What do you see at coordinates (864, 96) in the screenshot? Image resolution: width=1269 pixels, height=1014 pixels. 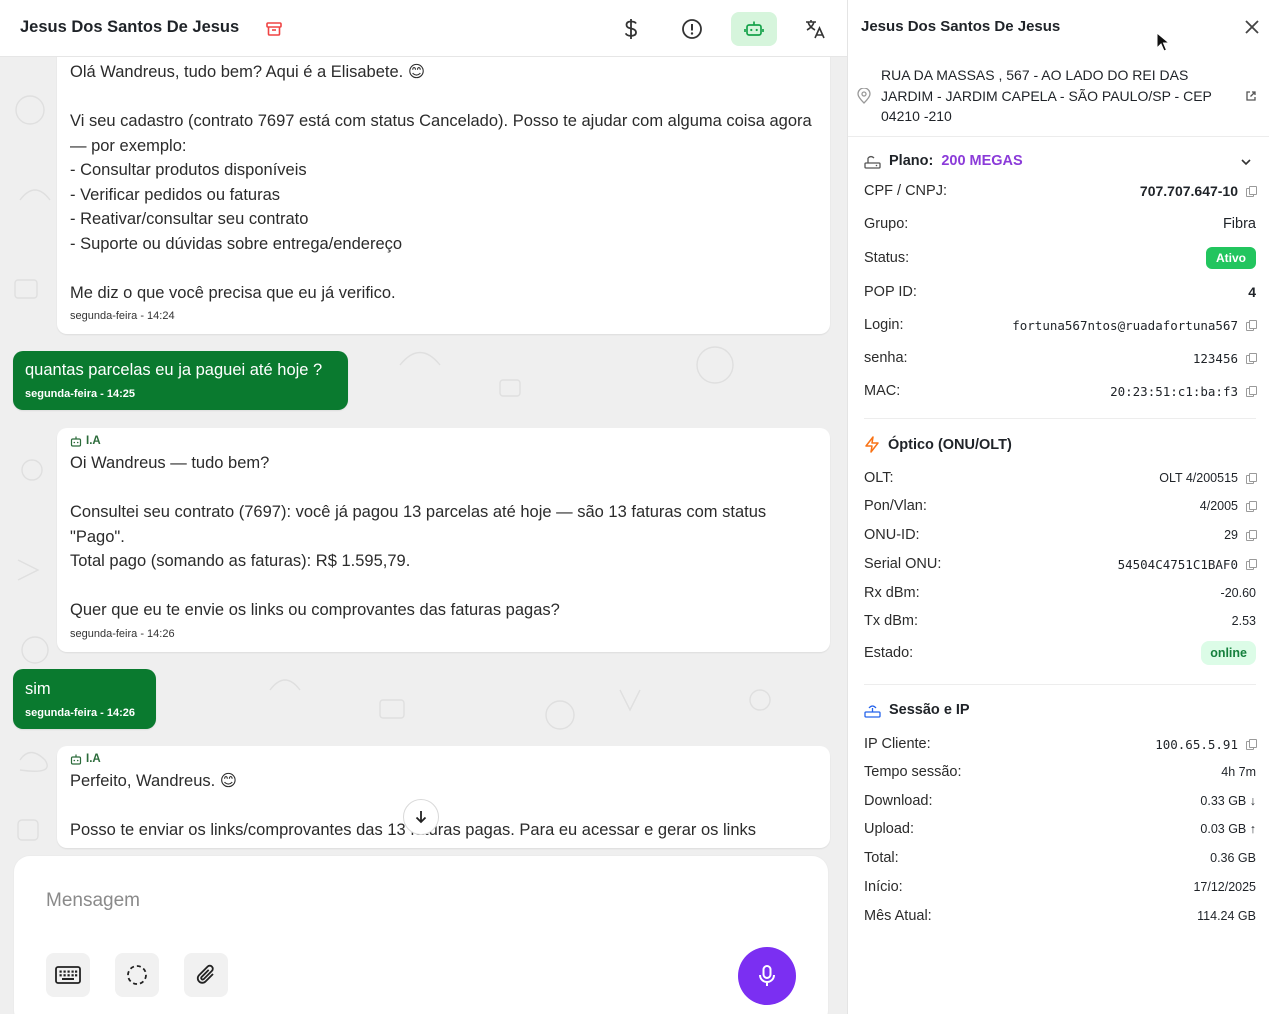 I see `location-pin-icon` at bounding box center [864, 96].